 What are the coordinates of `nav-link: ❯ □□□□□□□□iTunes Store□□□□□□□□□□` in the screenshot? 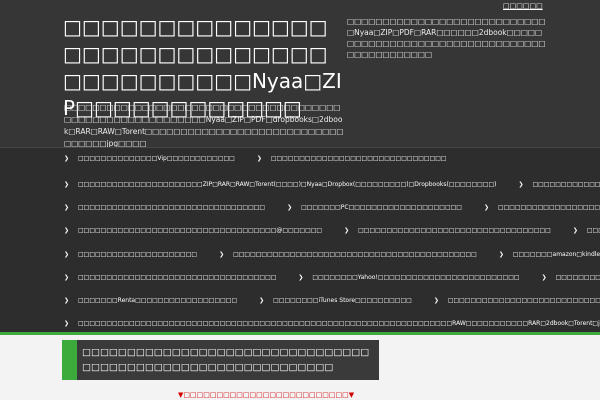 It's located at (335, 301).